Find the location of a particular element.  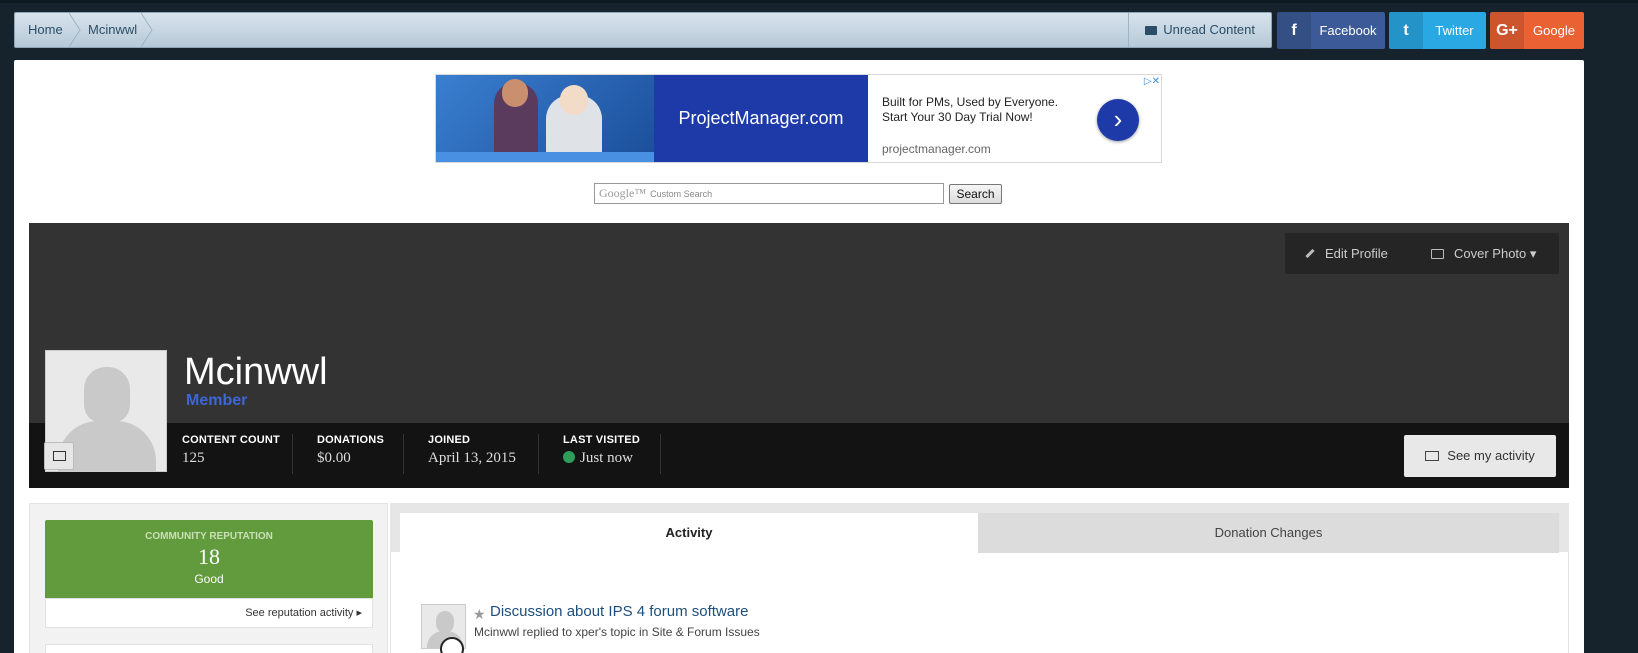

see-activity-button: See my activity is located at coordinates (1480, 456).